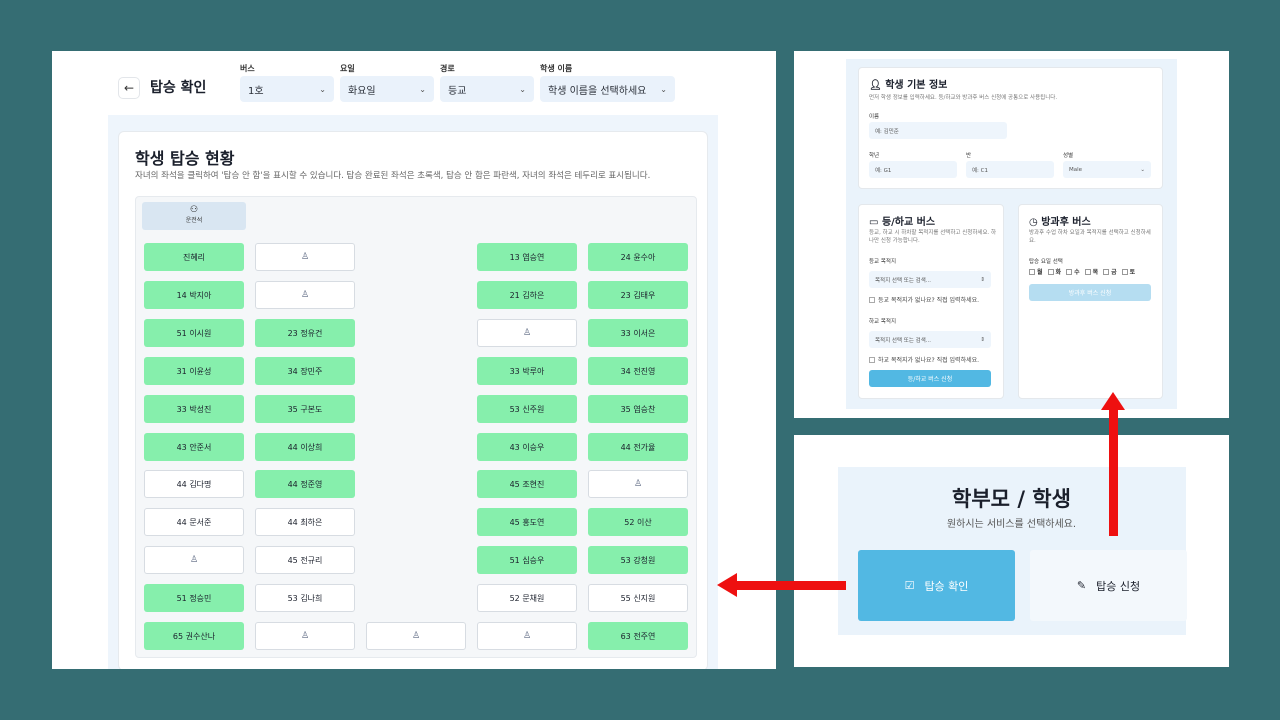 The image size is (1280, 720). Describe the element at coordinates (487, 89) in the screenshot. I see `route-select: 등교 ⌄` at that location.